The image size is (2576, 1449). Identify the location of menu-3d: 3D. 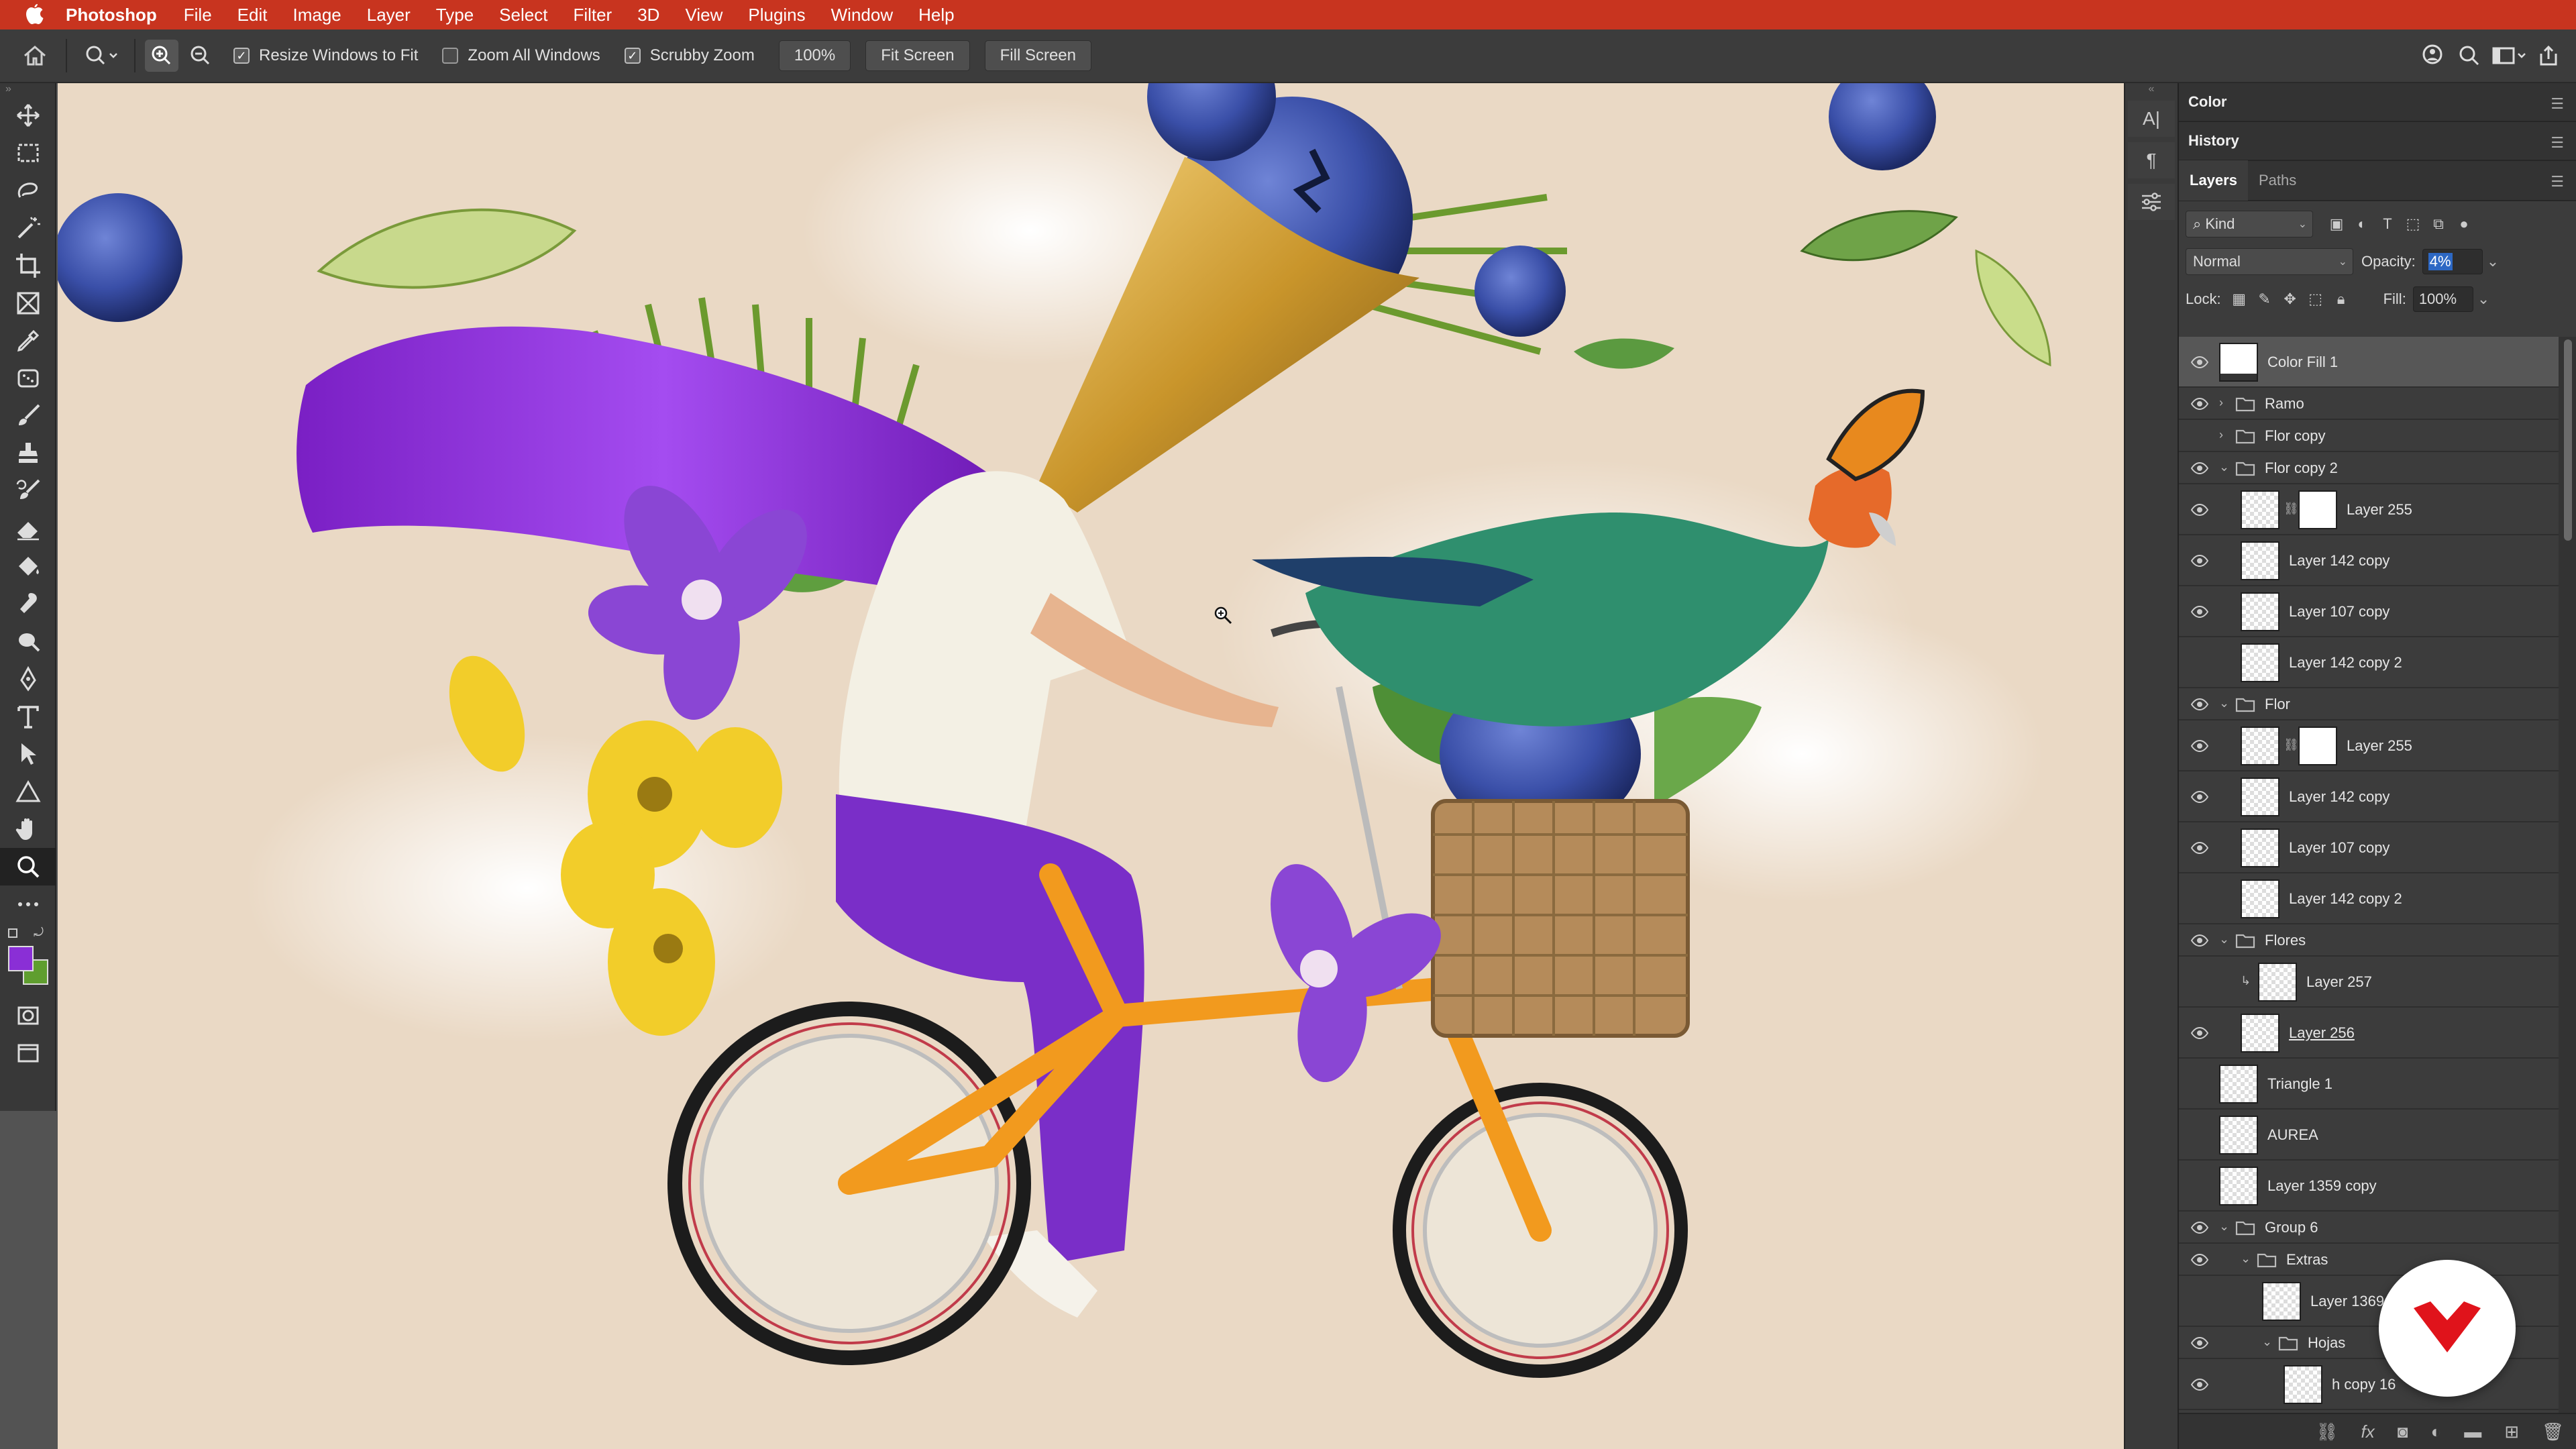
(648, 15).